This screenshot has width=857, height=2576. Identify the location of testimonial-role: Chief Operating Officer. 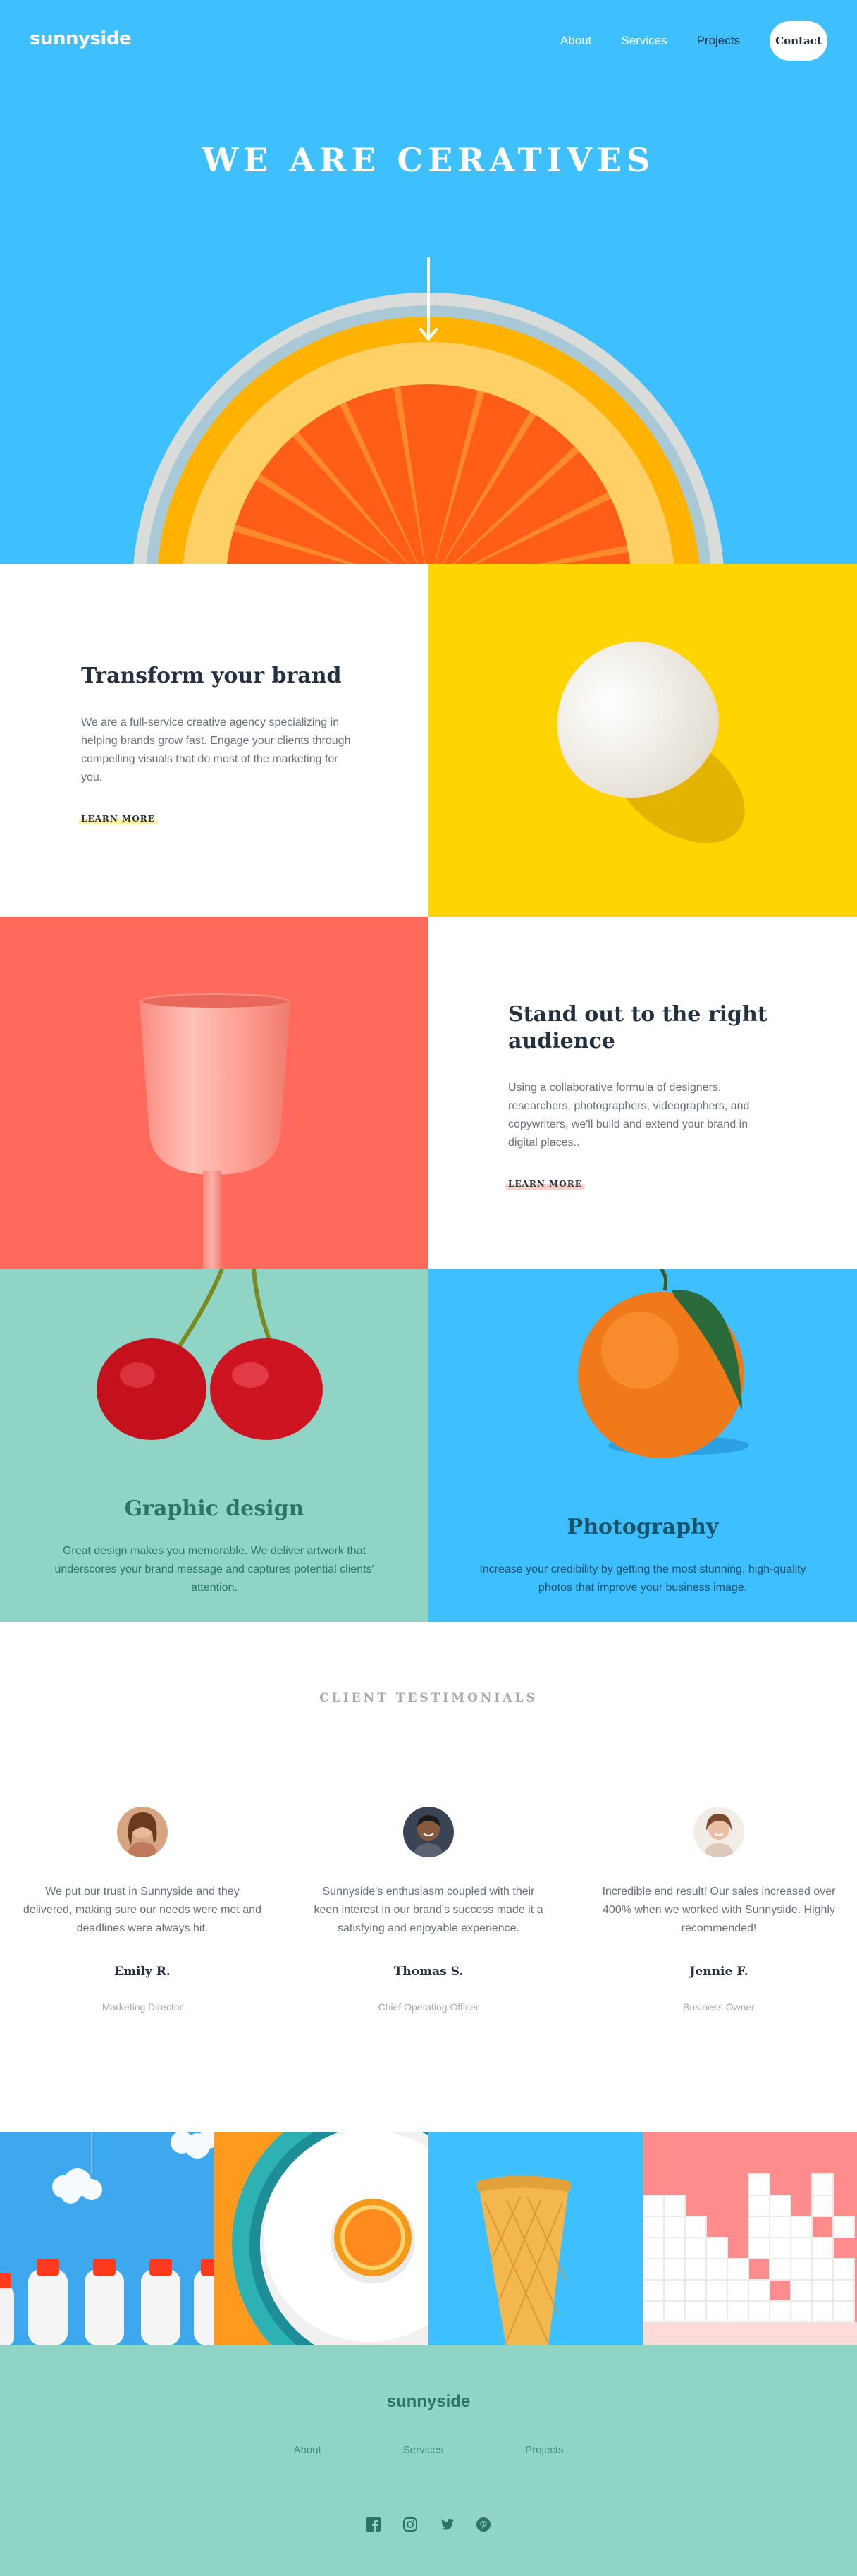
(428, 2007).